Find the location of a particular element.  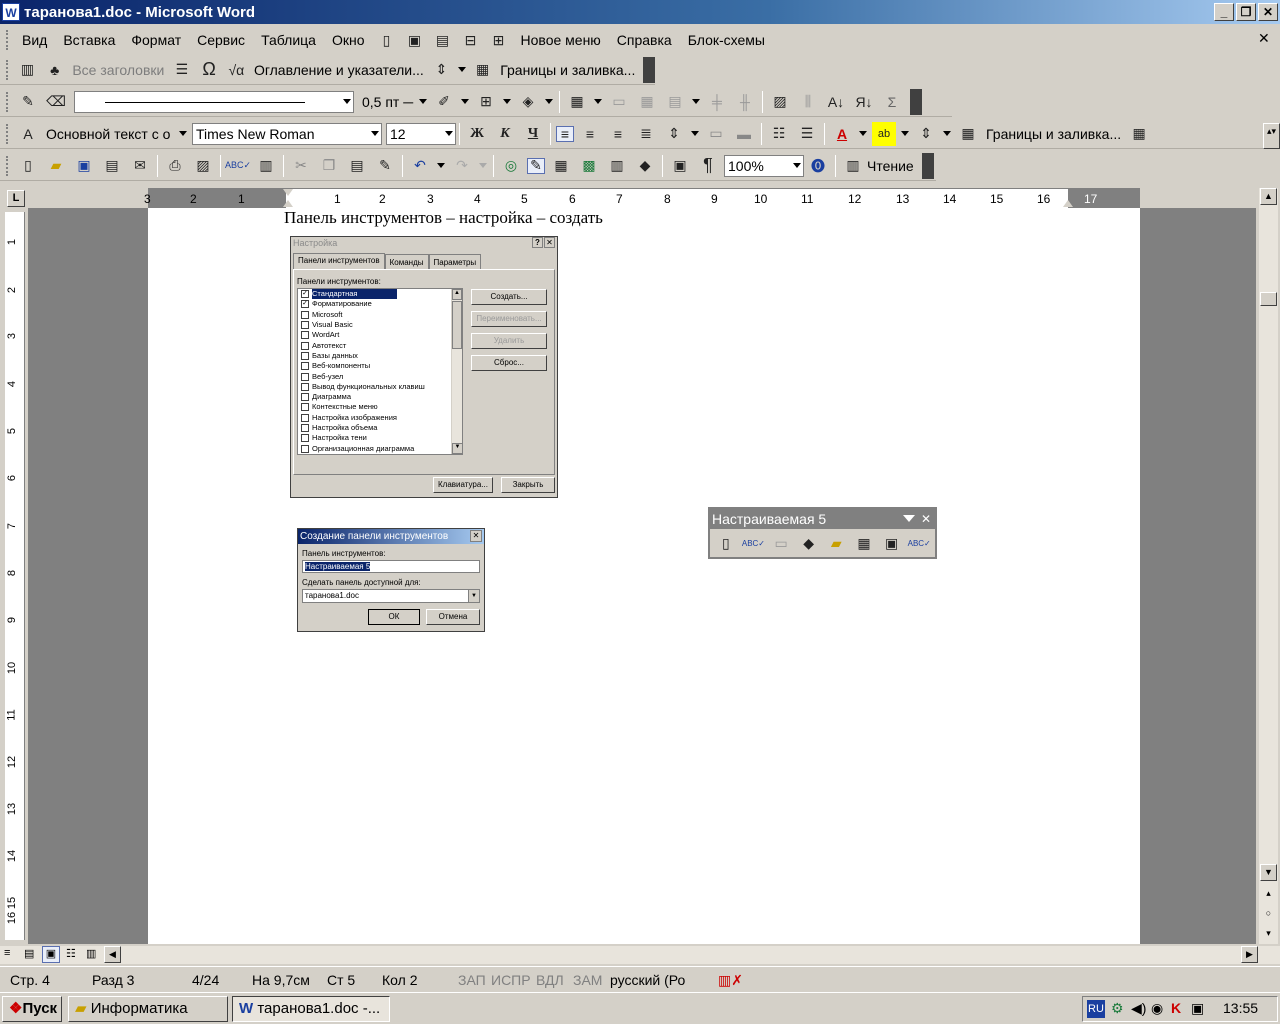

highlight-icon: ab is located at coordinates (884, 133).